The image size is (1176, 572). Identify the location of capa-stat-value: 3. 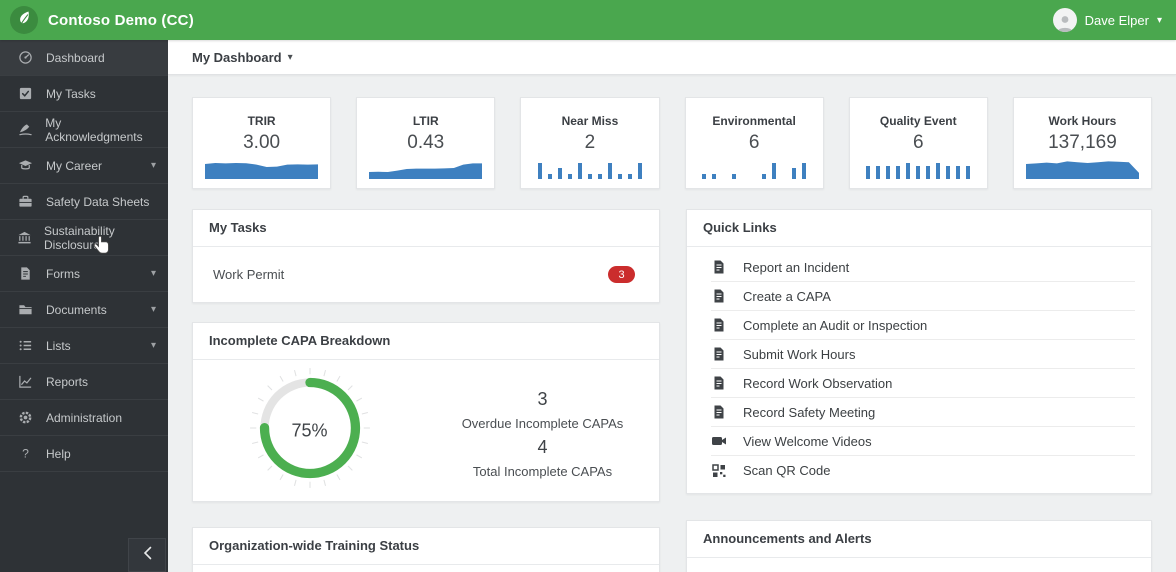
(542, 398).